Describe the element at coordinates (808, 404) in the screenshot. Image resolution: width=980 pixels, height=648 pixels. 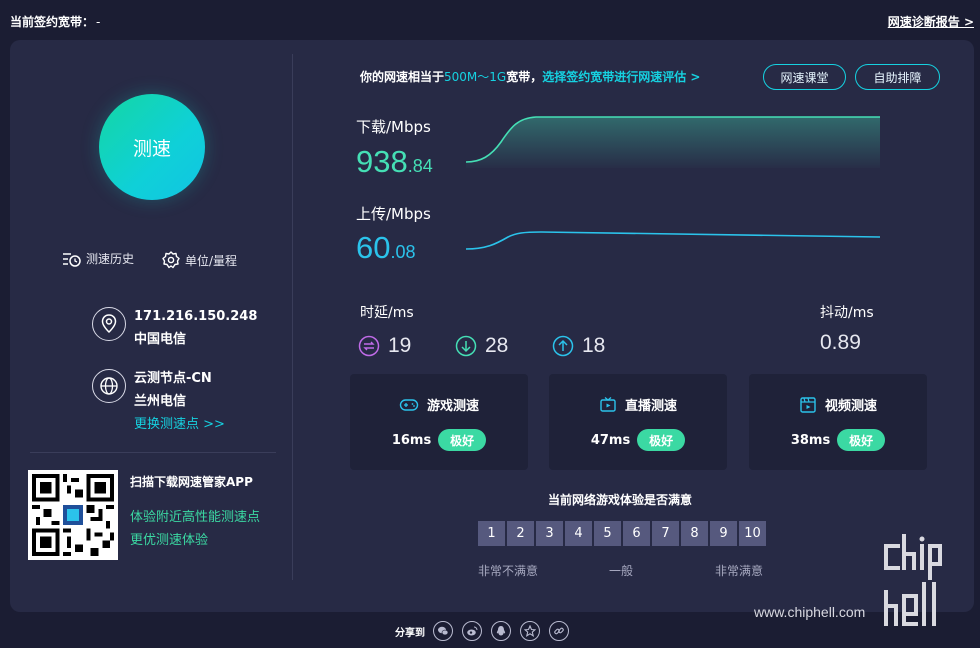
I see `film-icon` at that location.